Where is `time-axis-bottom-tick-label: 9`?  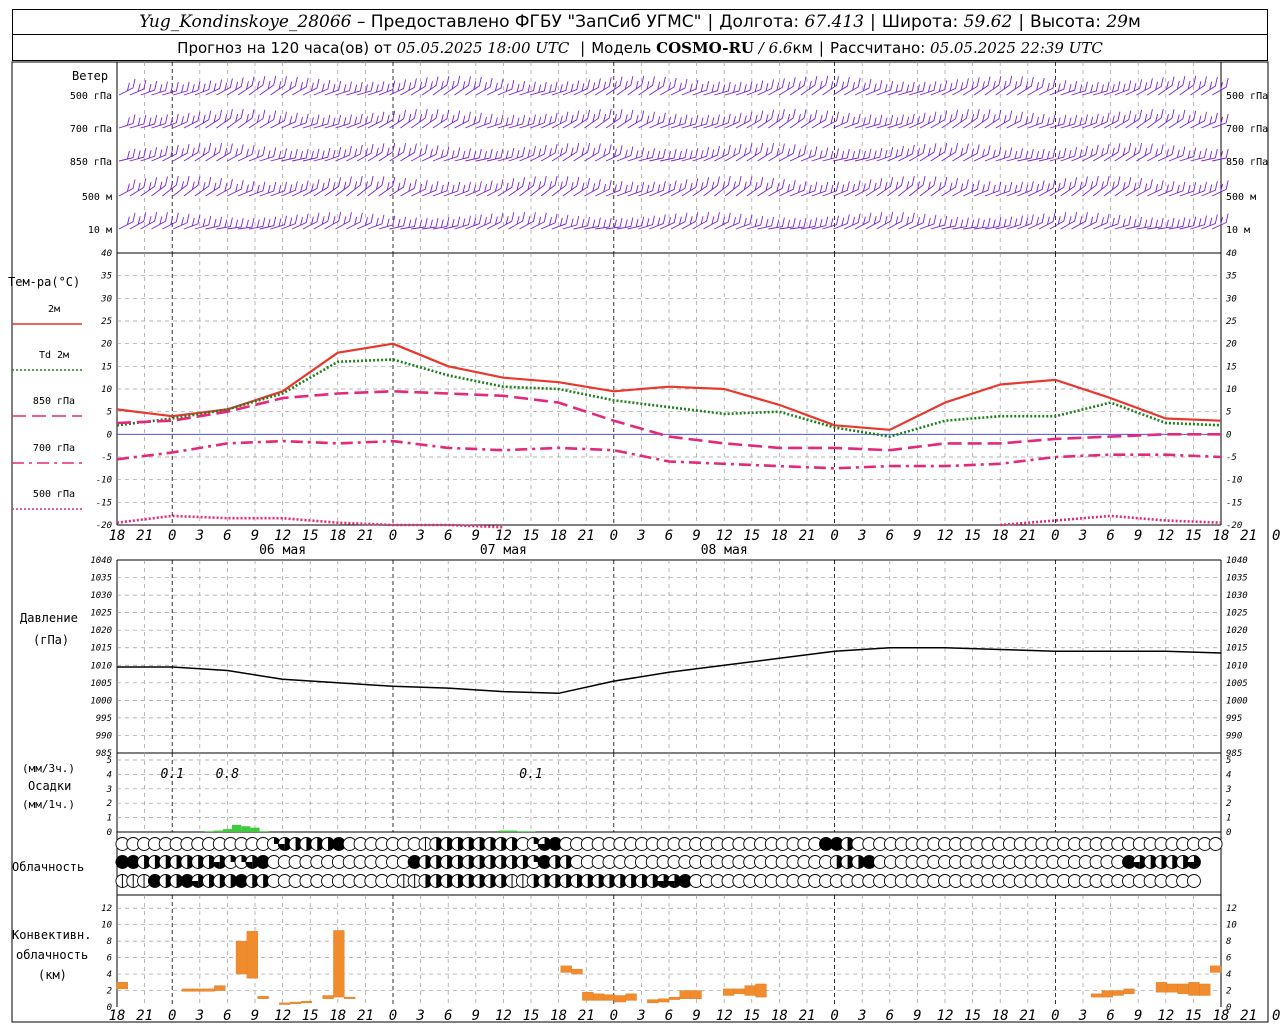
time-axis-bottom-tick-label: 9 is located at coordinates (476, 1016).